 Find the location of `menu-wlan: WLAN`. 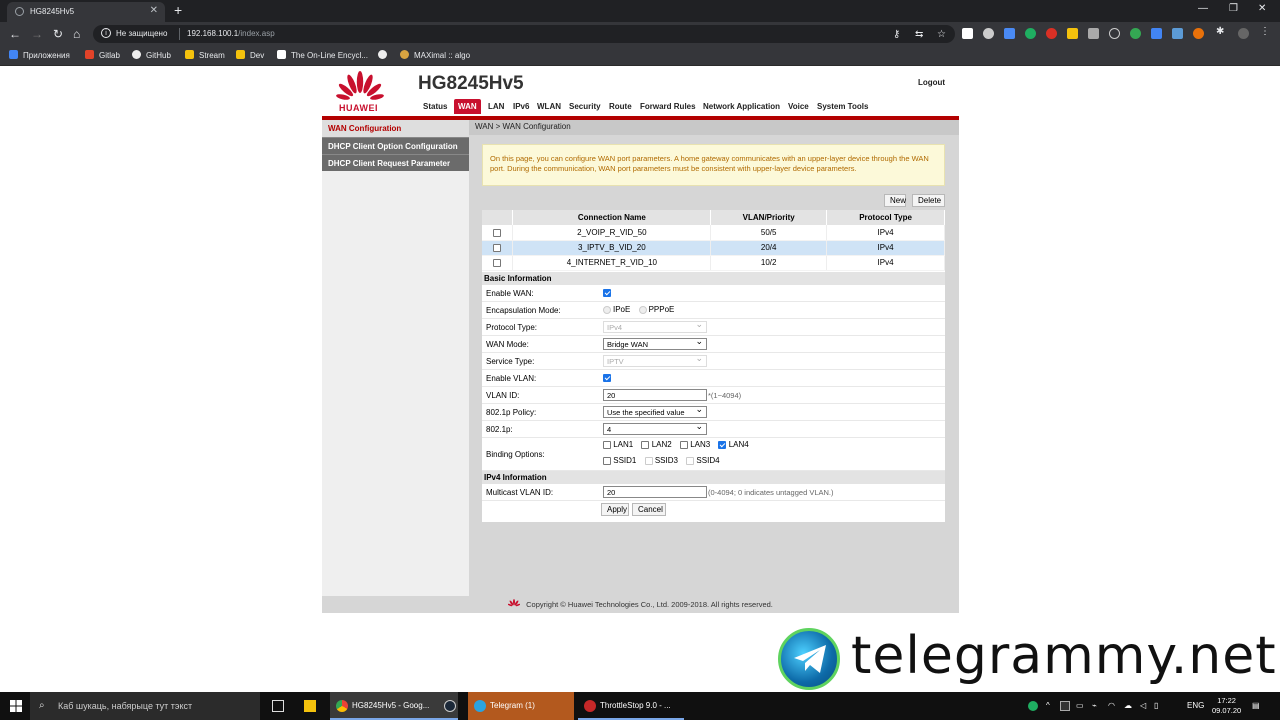

menu-wlan: WLAN is located at coordinates (549, 106).